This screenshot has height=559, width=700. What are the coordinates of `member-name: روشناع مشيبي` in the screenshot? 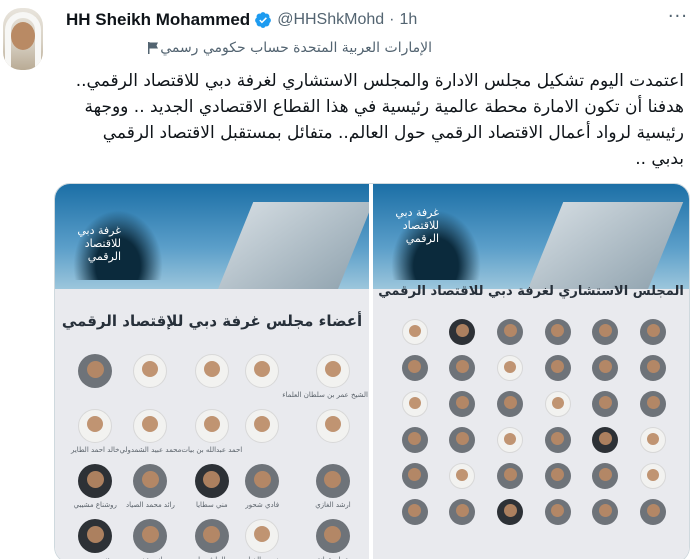 It's located at (95, 505).